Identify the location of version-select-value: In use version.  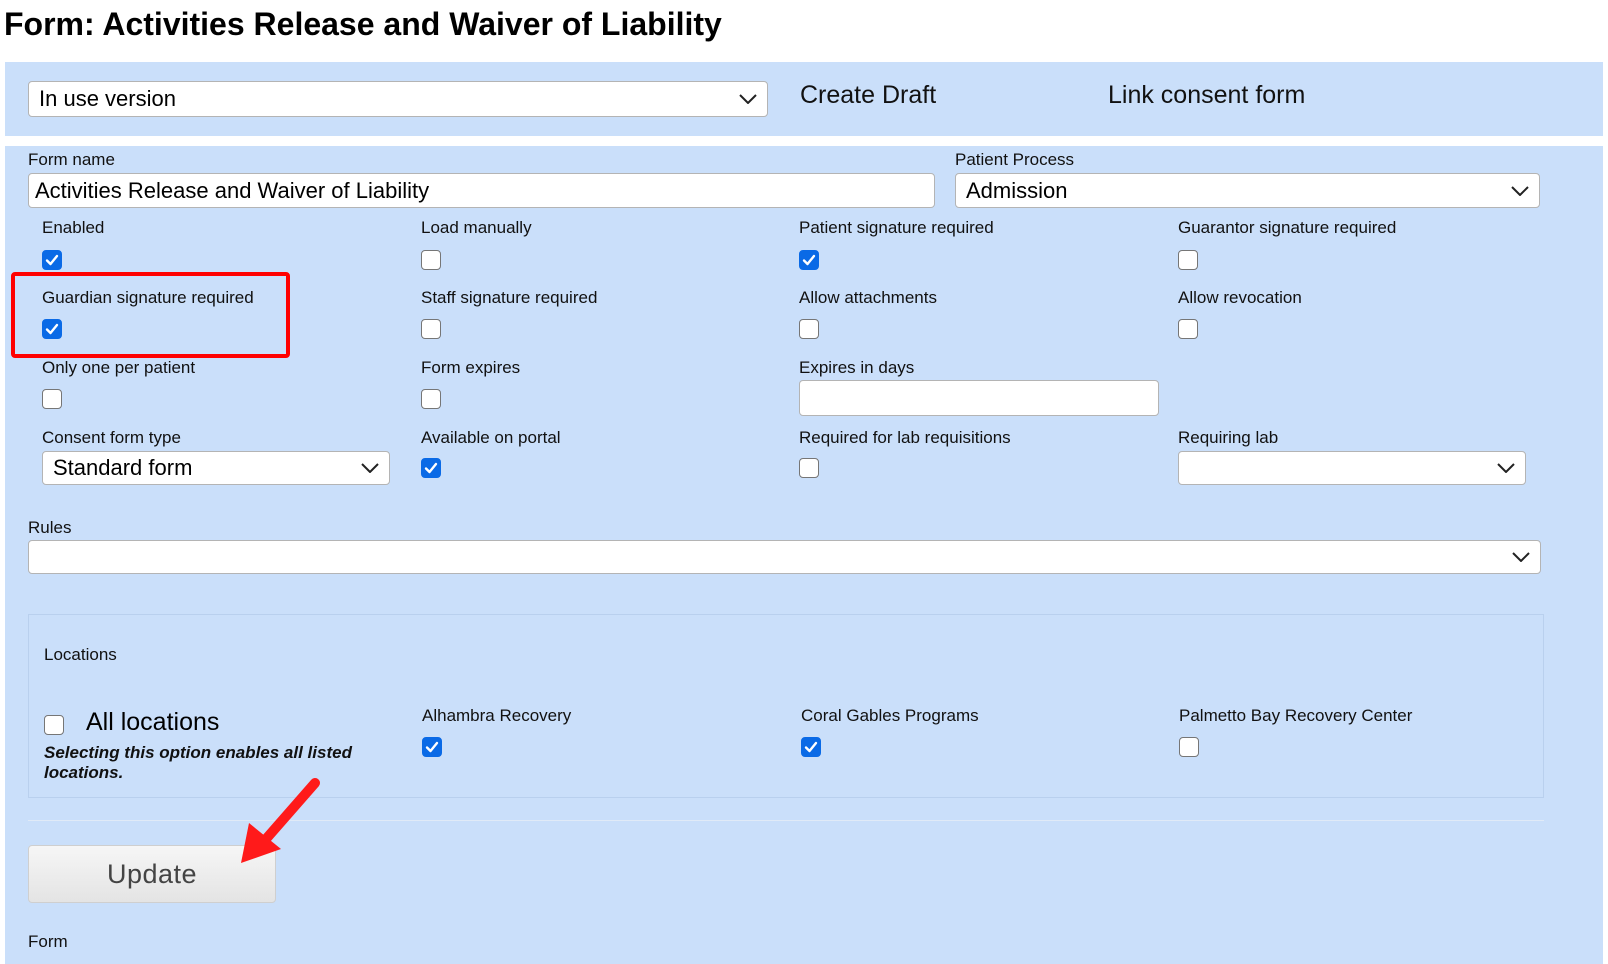
(107, 98).